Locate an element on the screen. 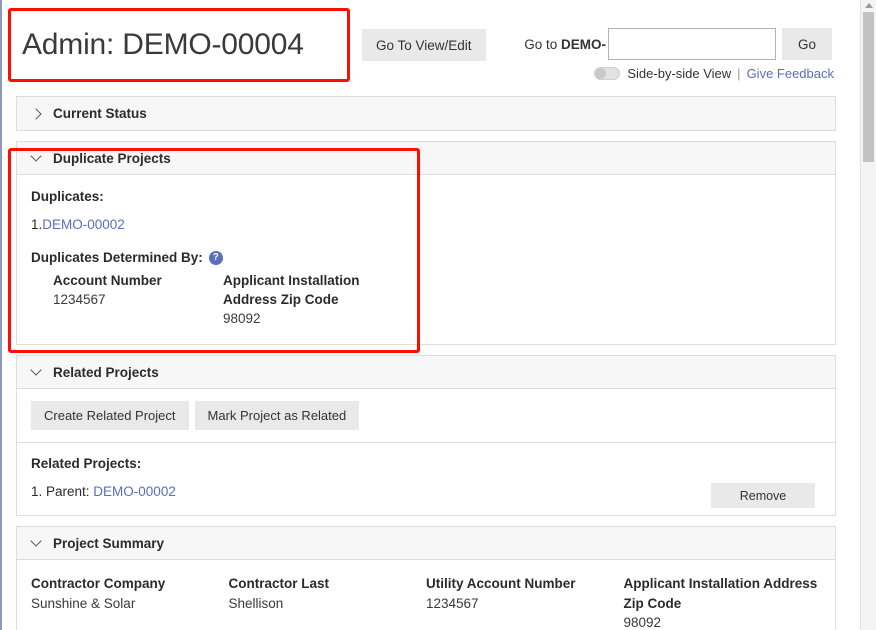 The height and width of the screenshot is (630, 876). related-projects-list-label: Related Projects: is located at coordinates (86, 464).